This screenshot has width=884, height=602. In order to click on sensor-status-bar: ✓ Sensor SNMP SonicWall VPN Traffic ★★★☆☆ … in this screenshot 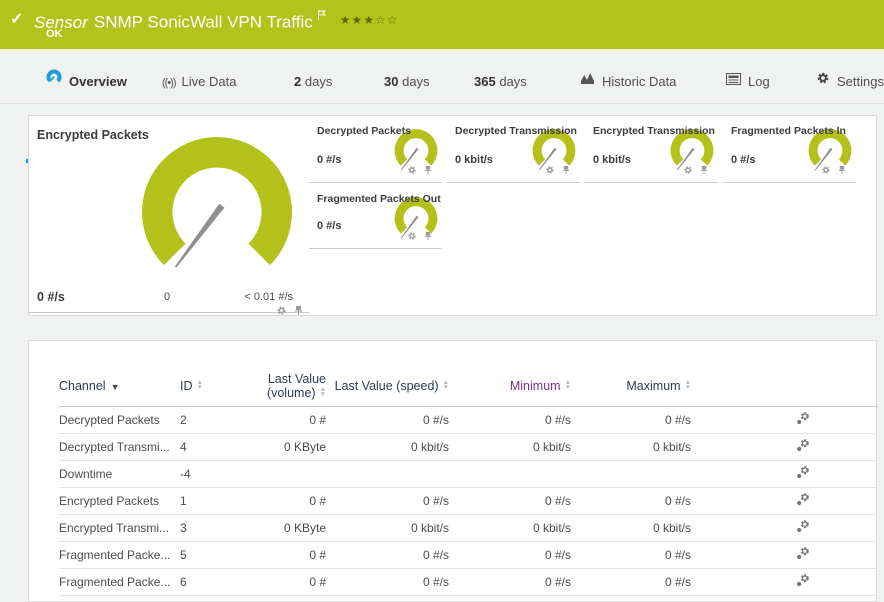, I will do `click(442, 24)`.